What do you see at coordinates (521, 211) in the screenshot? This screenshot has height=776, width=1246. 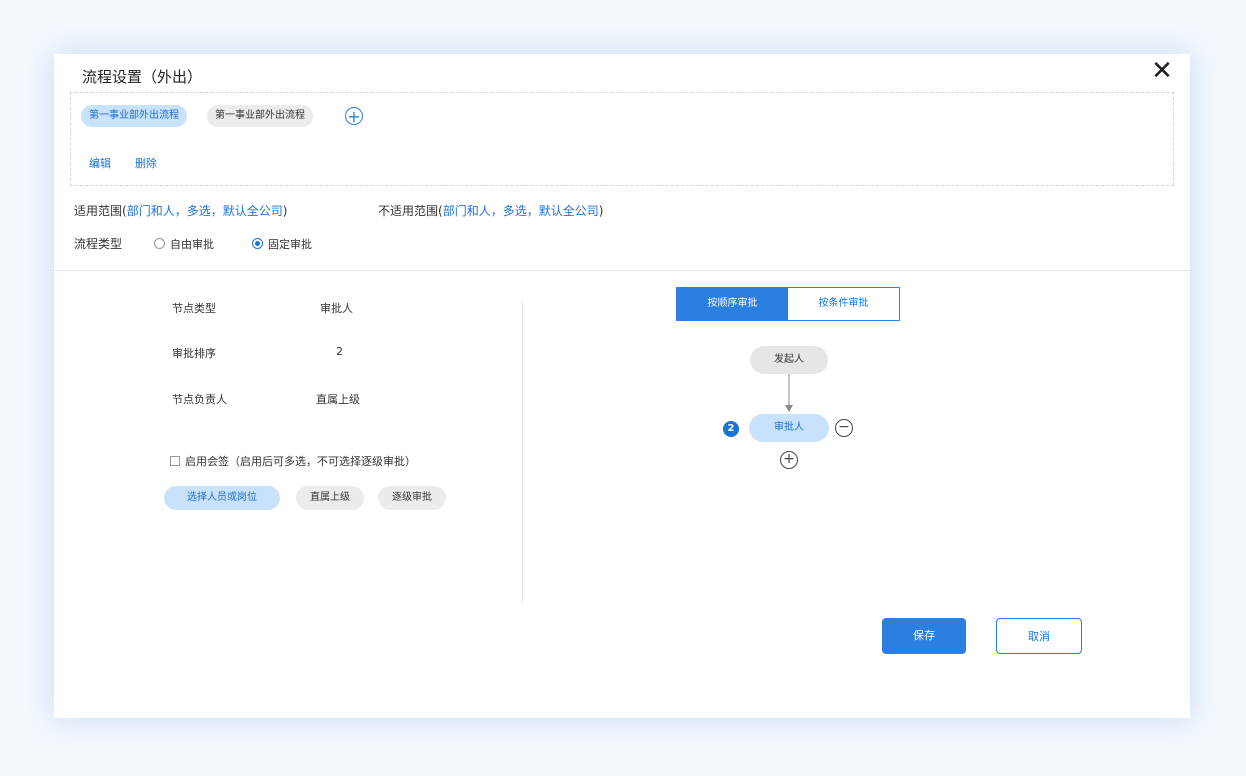 I see `not-applicable-scope-value: 部门和人，多选，默认全公司` at bounding box center [521, 211].